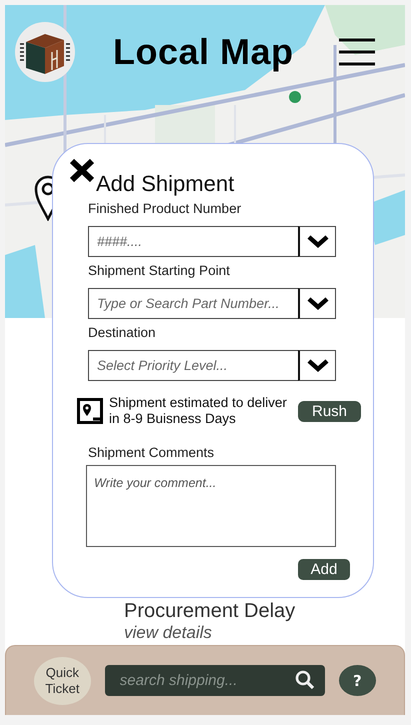 This screenshot has width=411, height=725. I want to click on item-title: Procurement Delay, so click(210, 611).